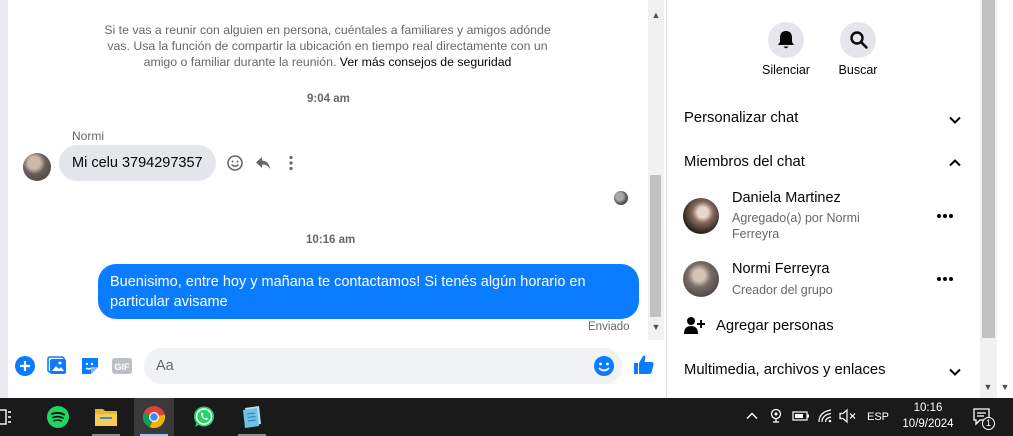  What do you see at coordinates (263, 163) in the screenshot?
I see `reply-icon` at bounding box center [263, 163].